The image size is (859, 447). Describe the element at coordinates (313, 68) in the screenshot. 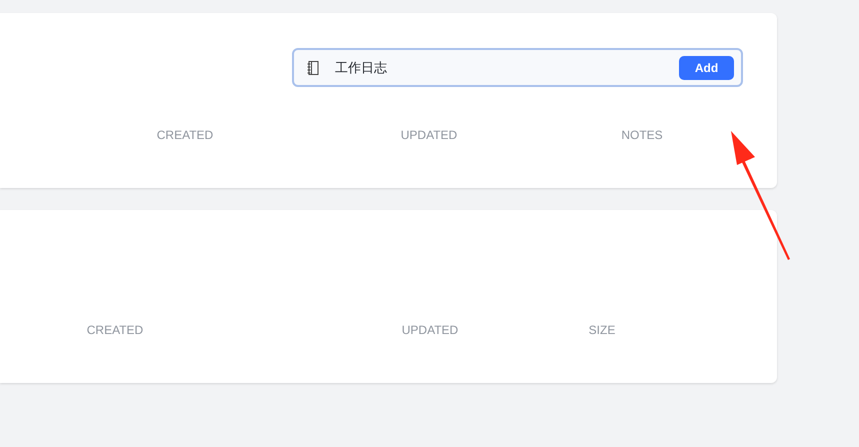

I see `notebook-icon` at that location.